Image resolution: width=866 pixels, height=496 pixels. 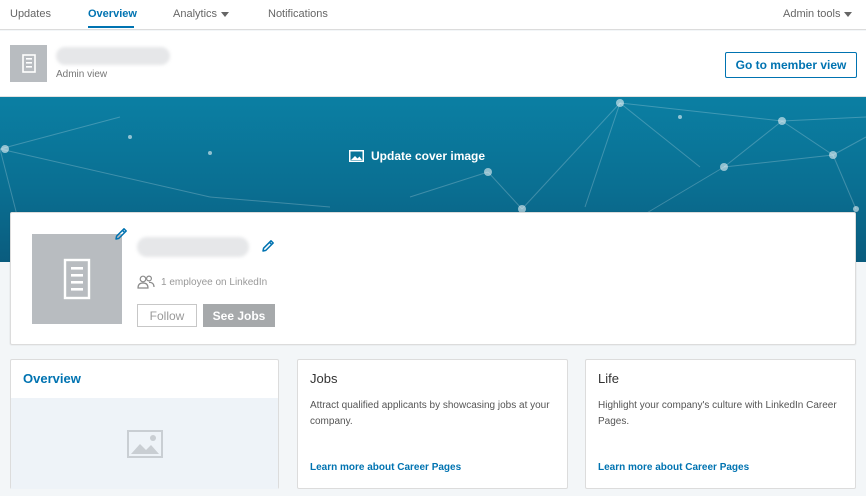 I want to click on overview-image-placeholder, so click(x=144, y=443).